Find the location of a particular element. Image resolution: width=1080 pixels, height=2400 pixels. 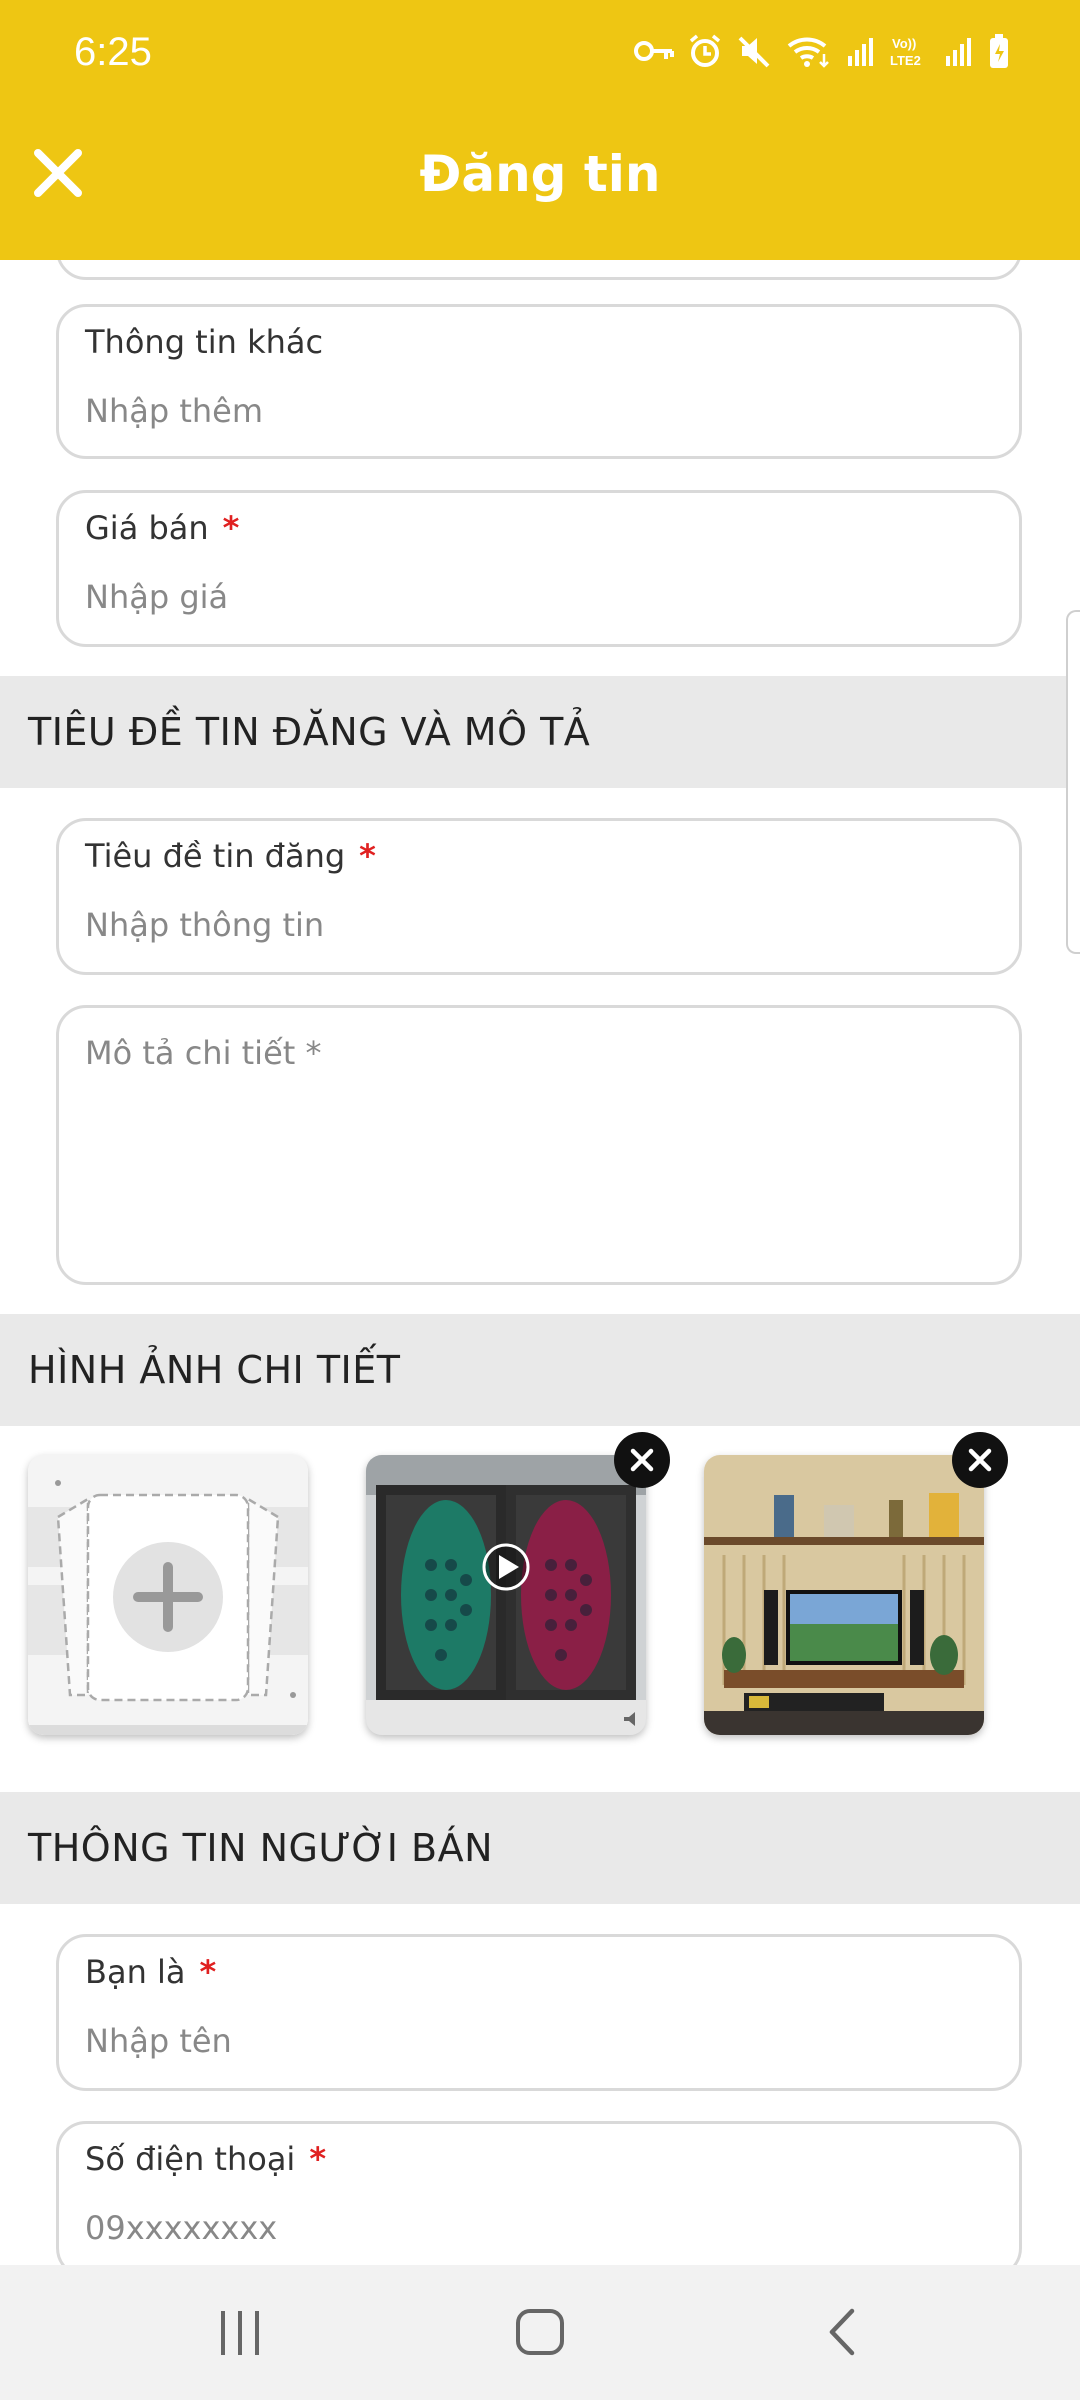

desk-photo-thumbnail is located at coordinates (844, 1595).